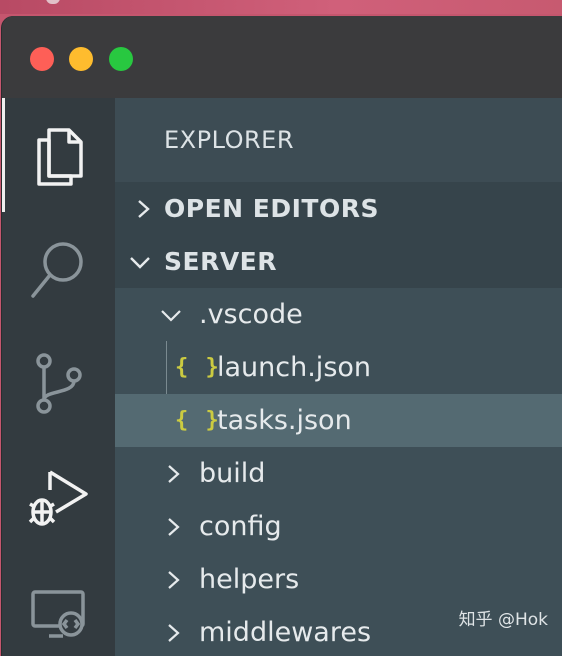 This screenshot has width=562, height=656. Describe the element at coordinates (42, 59) in the screenshot. I see `close-button` at that location.